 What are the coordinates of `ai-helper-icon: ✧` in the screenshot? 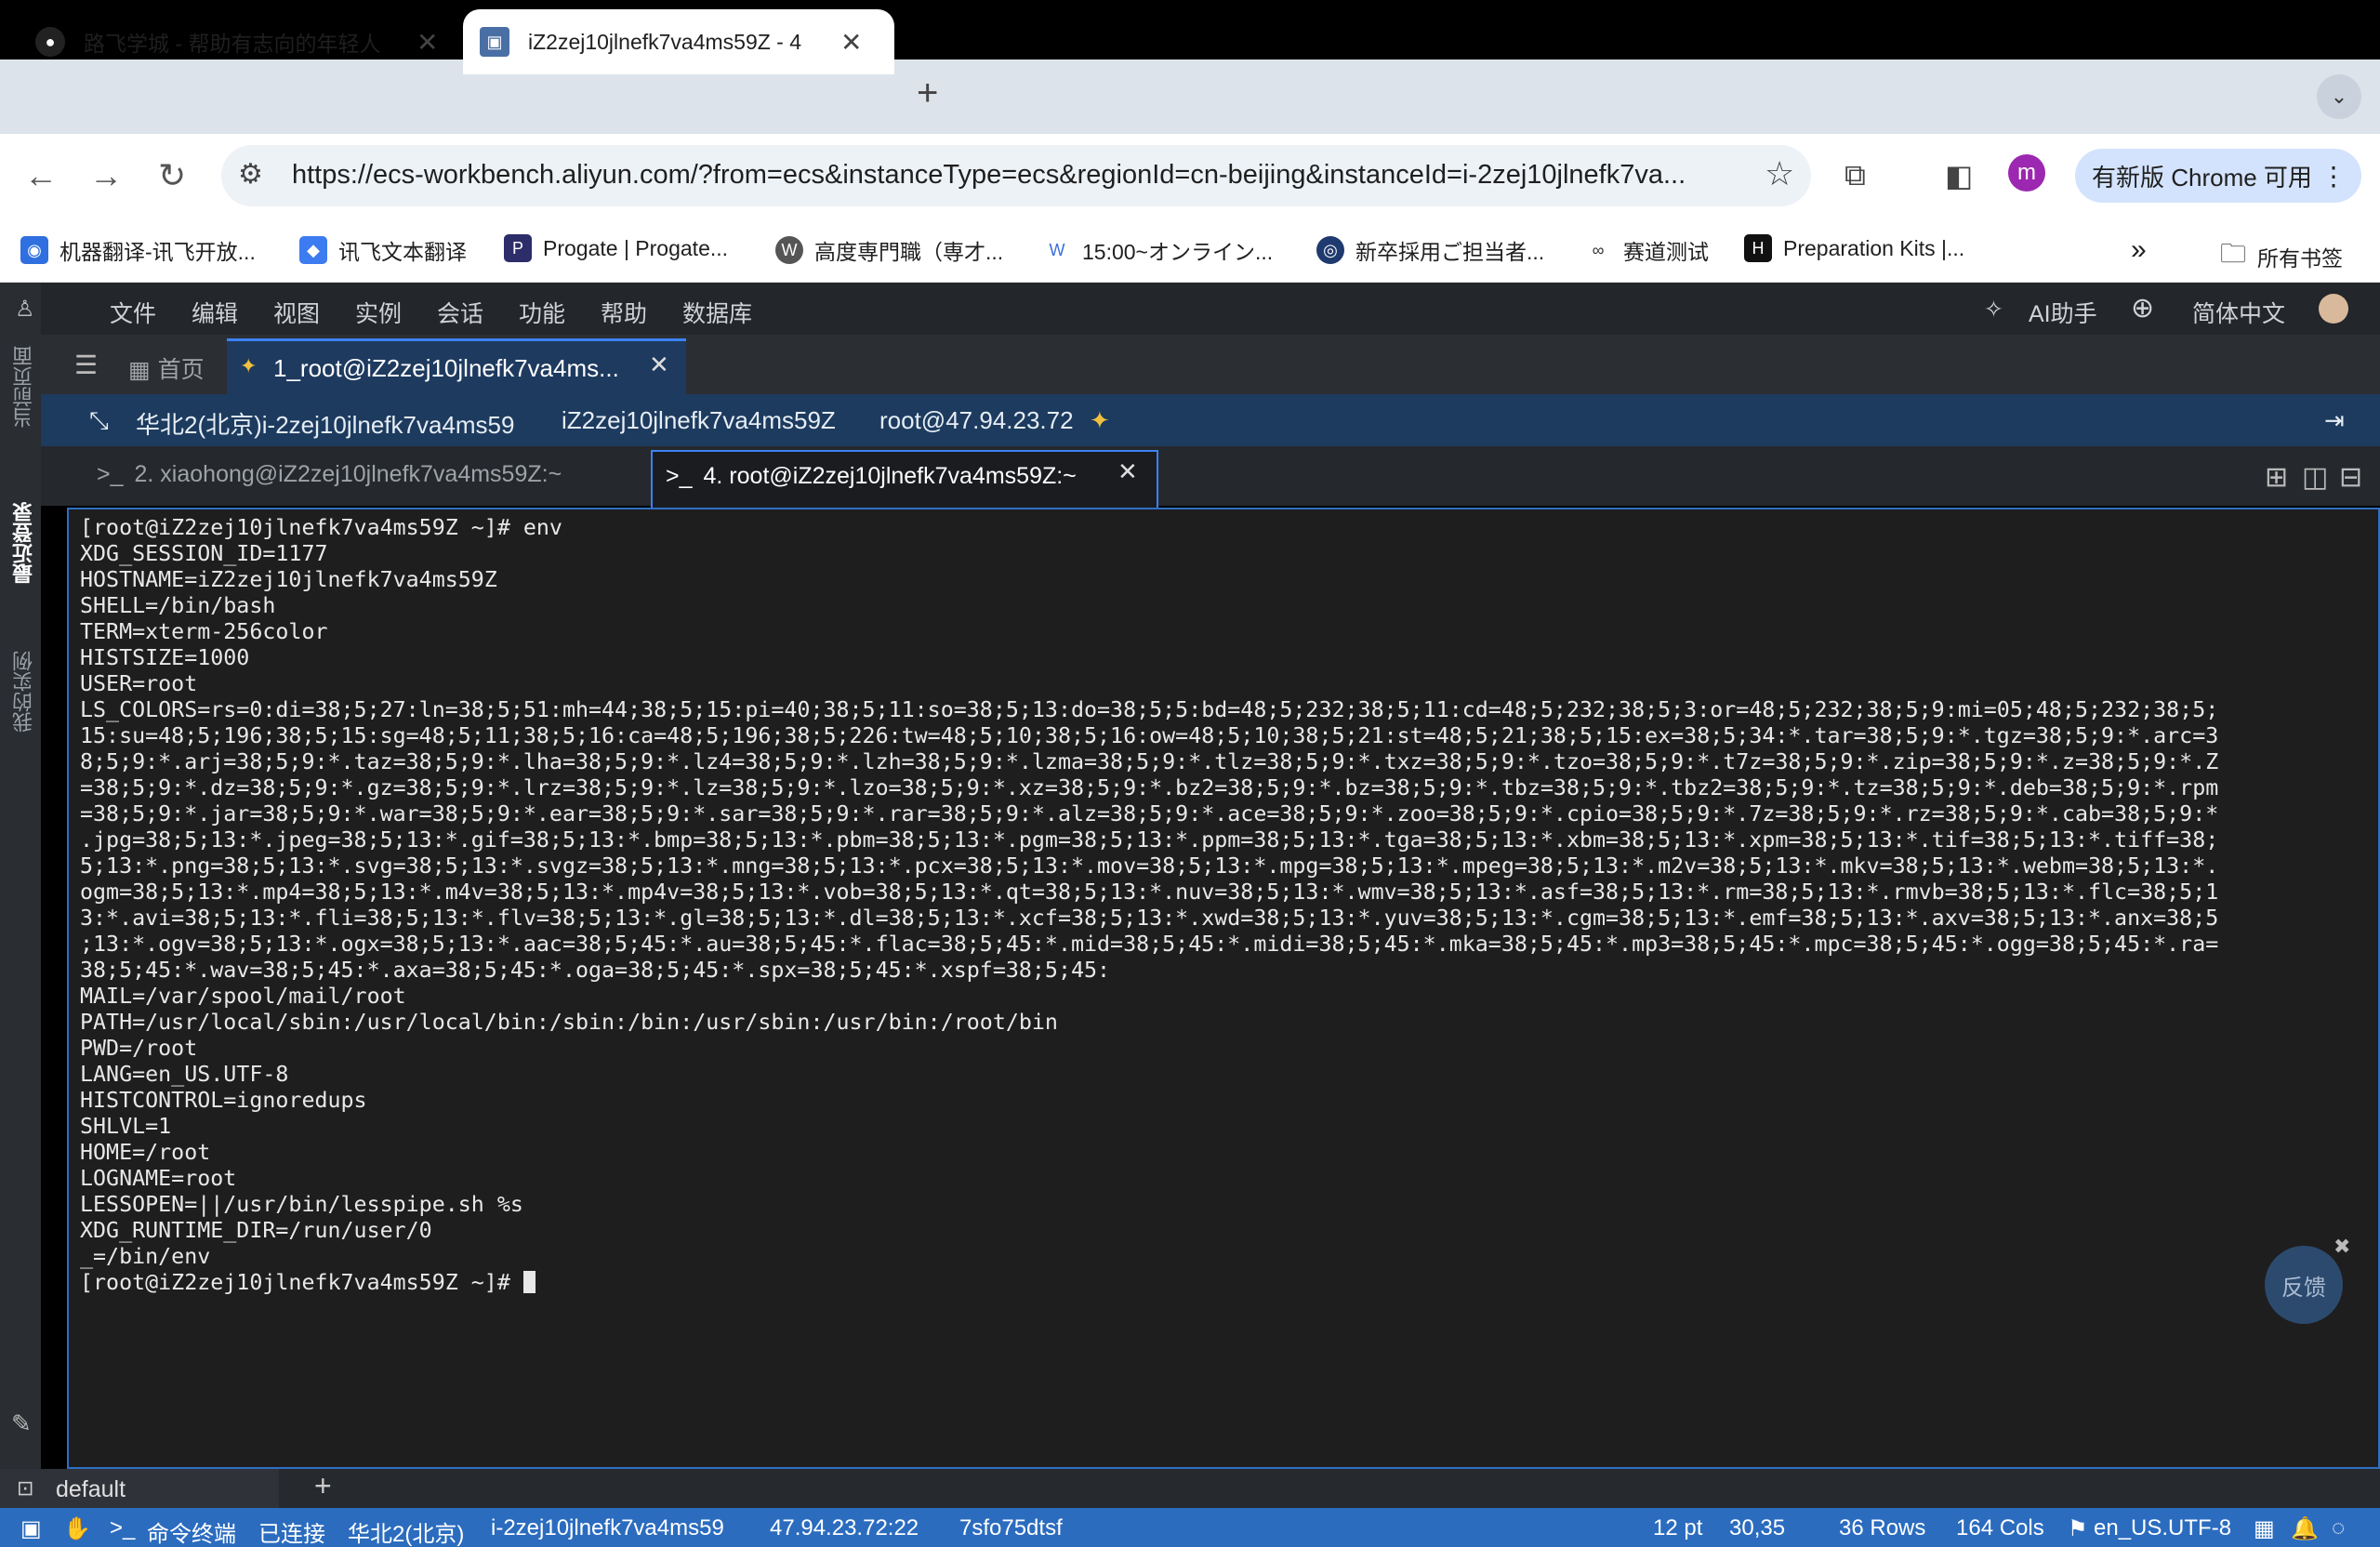 It's located at (1993, 310).